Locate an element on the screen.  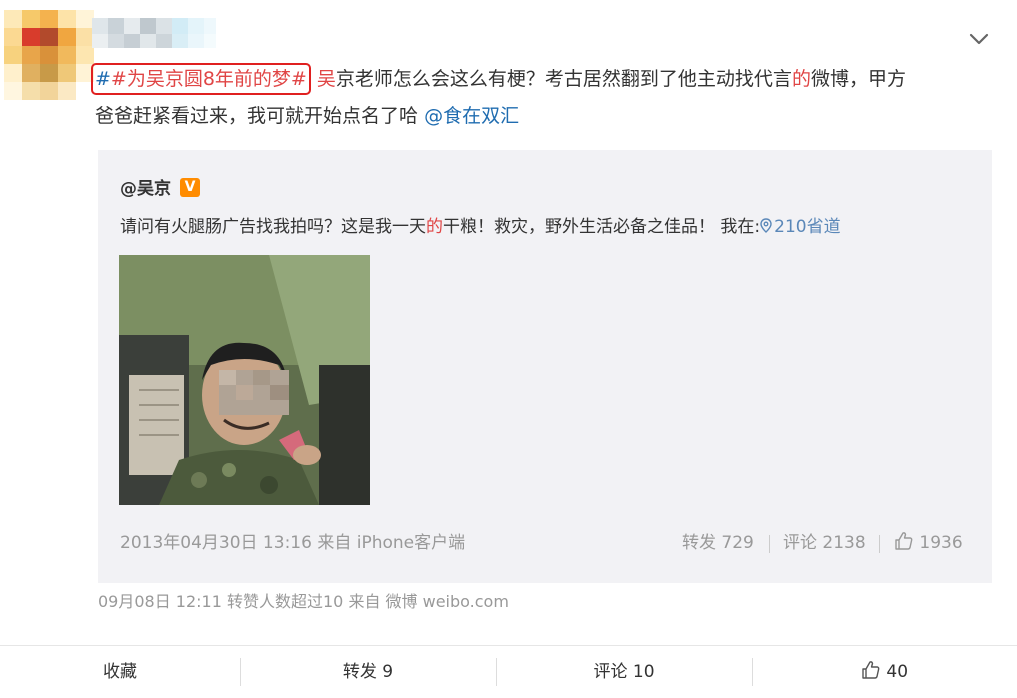
original-actions: 转发 729 评论 2138 1936 is located at coordinates (805, 544).